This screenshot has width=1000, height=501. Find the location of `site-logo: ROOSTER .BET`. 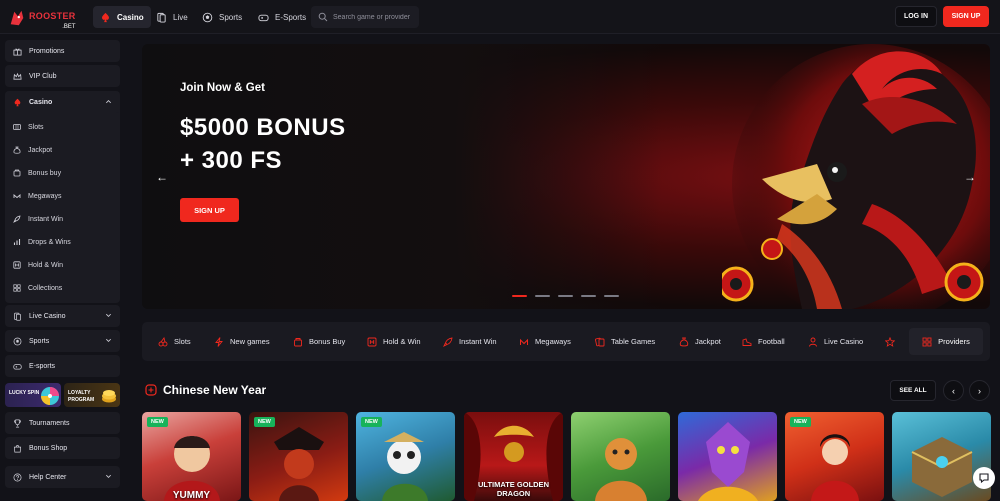

site-logo: ROOSTER .BET is located at coordinates (46, 18).